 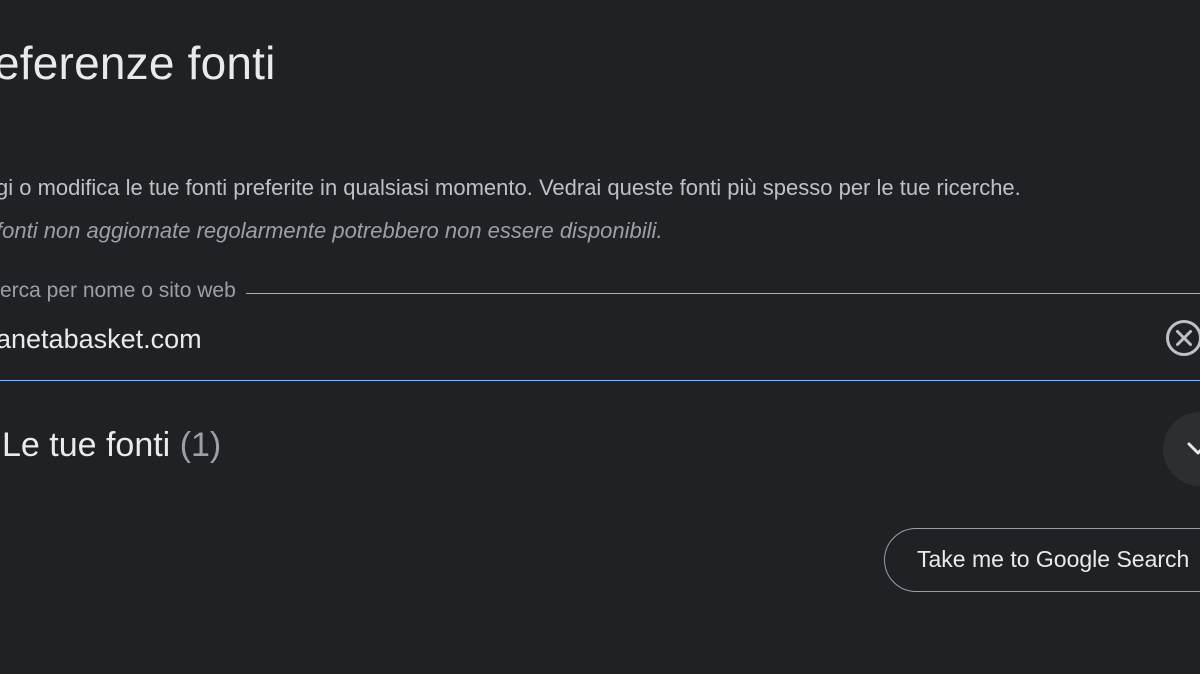 I want to click on google-search-button-label: Take me to Google Search, so click(x=1053, y=559).